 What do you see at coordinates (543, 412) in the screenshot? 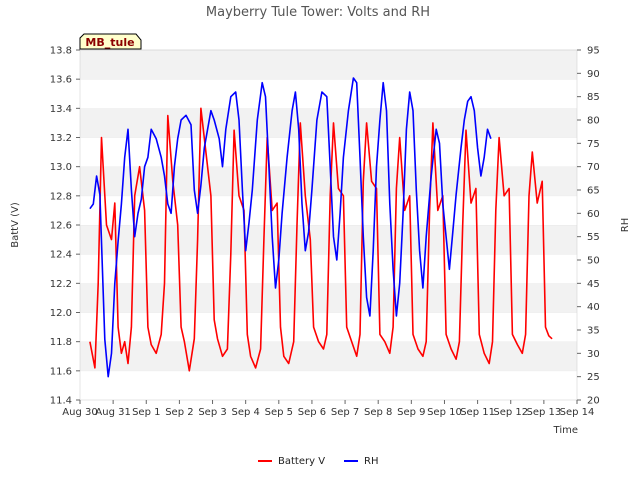
I see `x-tick-label: Sep 13` at bounding box center [543, 412].